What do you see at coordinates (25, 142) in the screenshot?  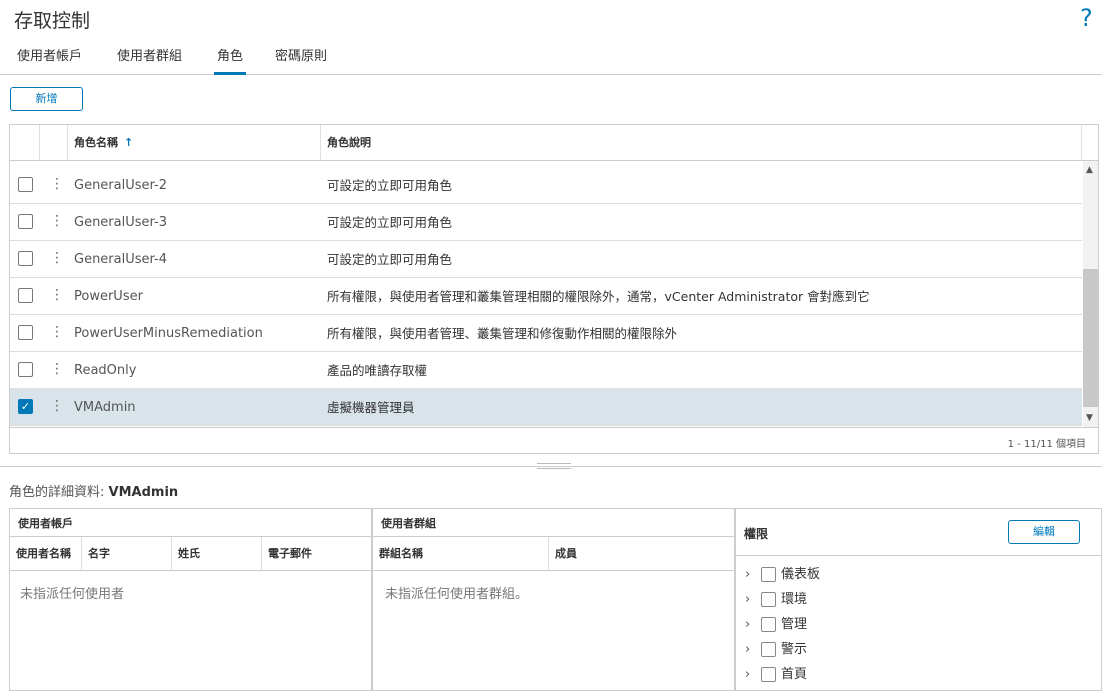 I see `header-select` at bounding box center [25, 142].